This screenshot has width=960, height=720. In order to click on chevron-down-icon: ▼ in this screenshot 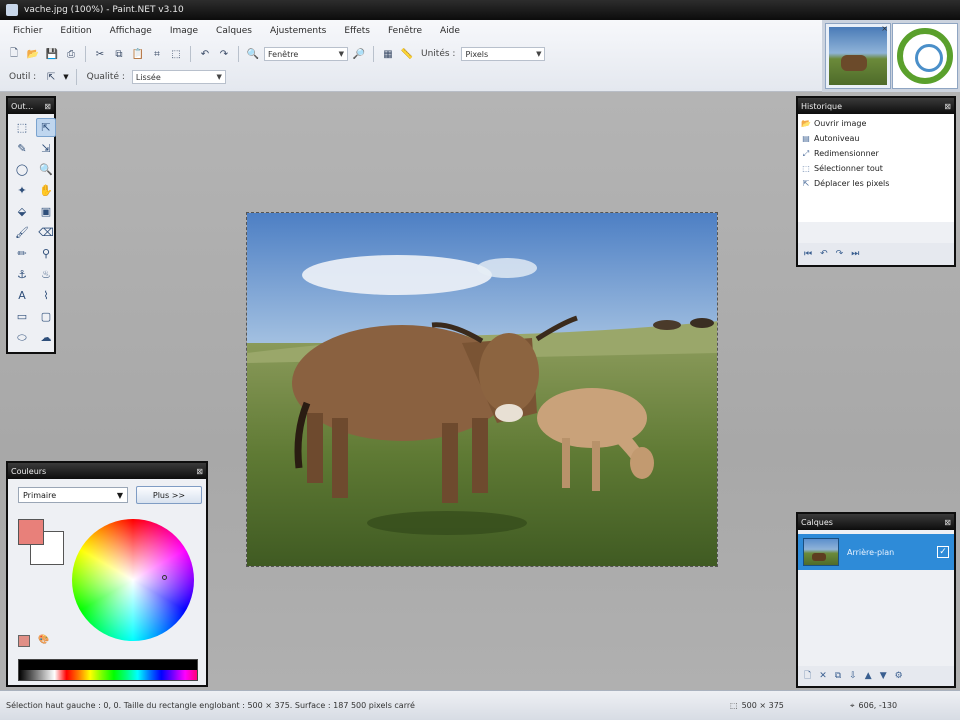, I will do `click(65, 77)`.